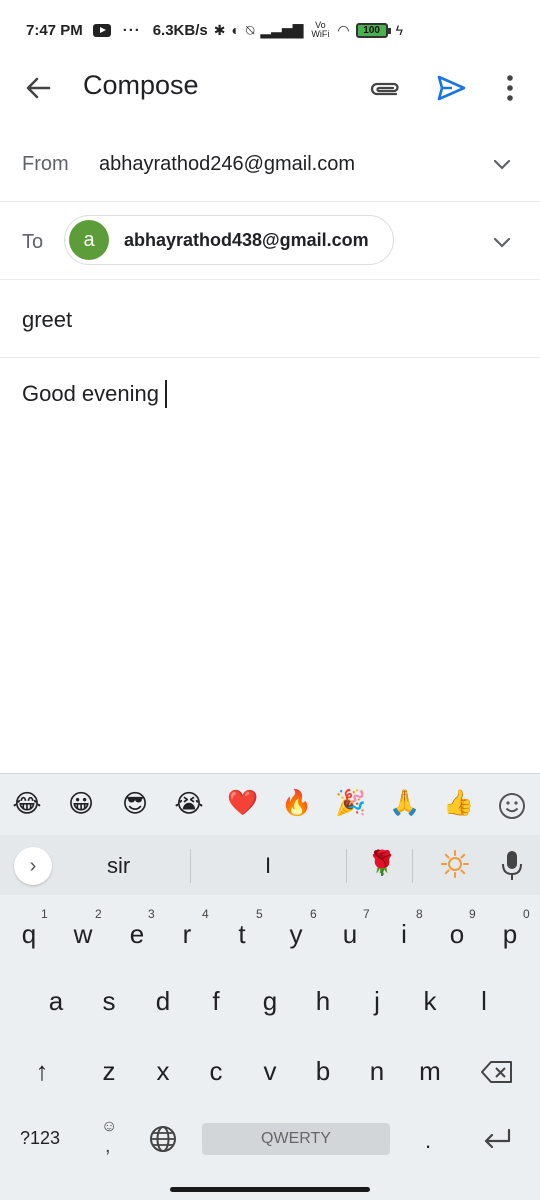 The height and width of the screenshot is (1200, 540). Describe the element at coordinates (42, 1071) in the screenshot. I see `shift-icon: ↑` at that location.